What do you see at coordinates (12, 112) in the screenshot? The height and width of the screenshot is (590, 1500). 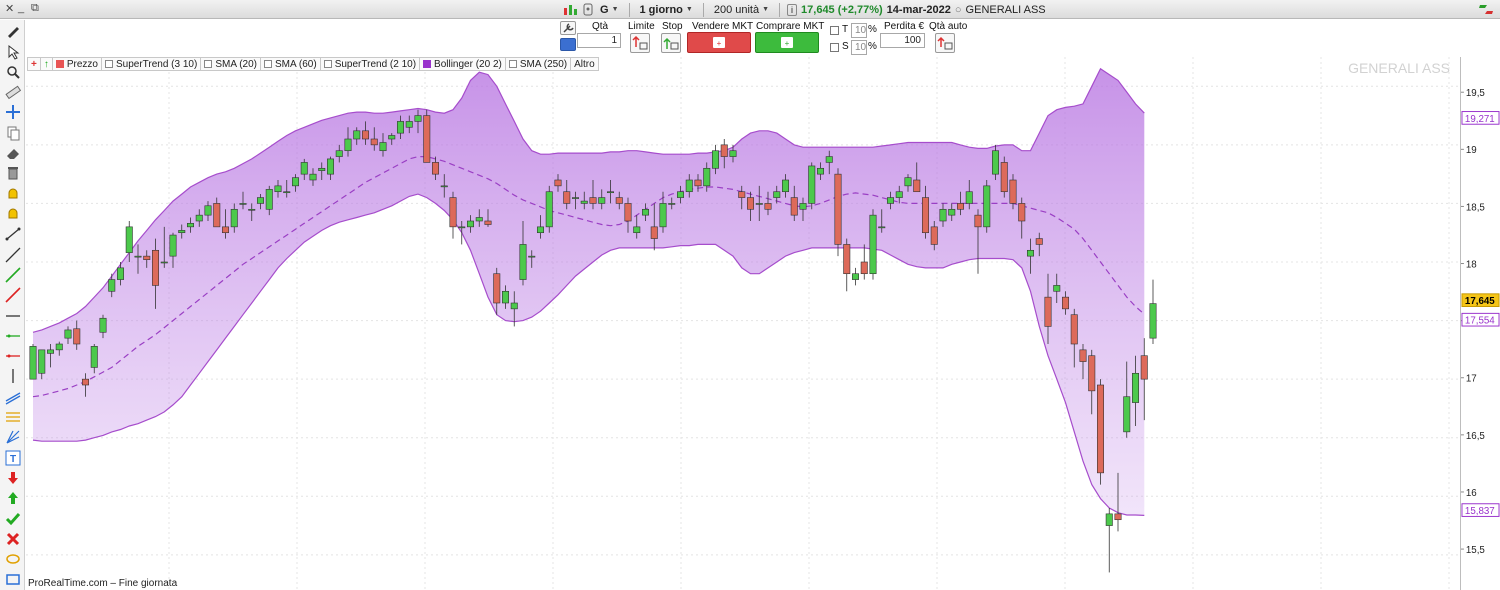 I see `move-icon` at bounding box center [12, 112].